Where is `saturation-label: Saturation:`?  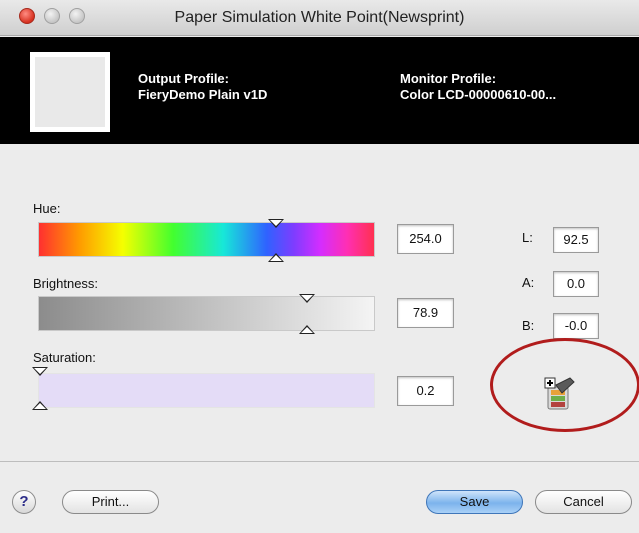 saturation-label: Saturation: is located at coordinates (64, 357).